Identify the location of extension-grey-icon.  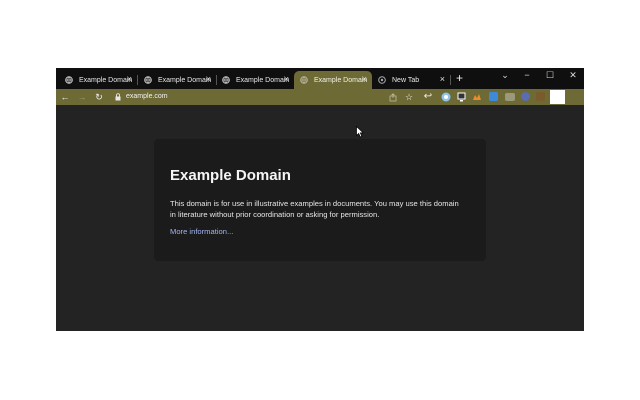
(510, 97).